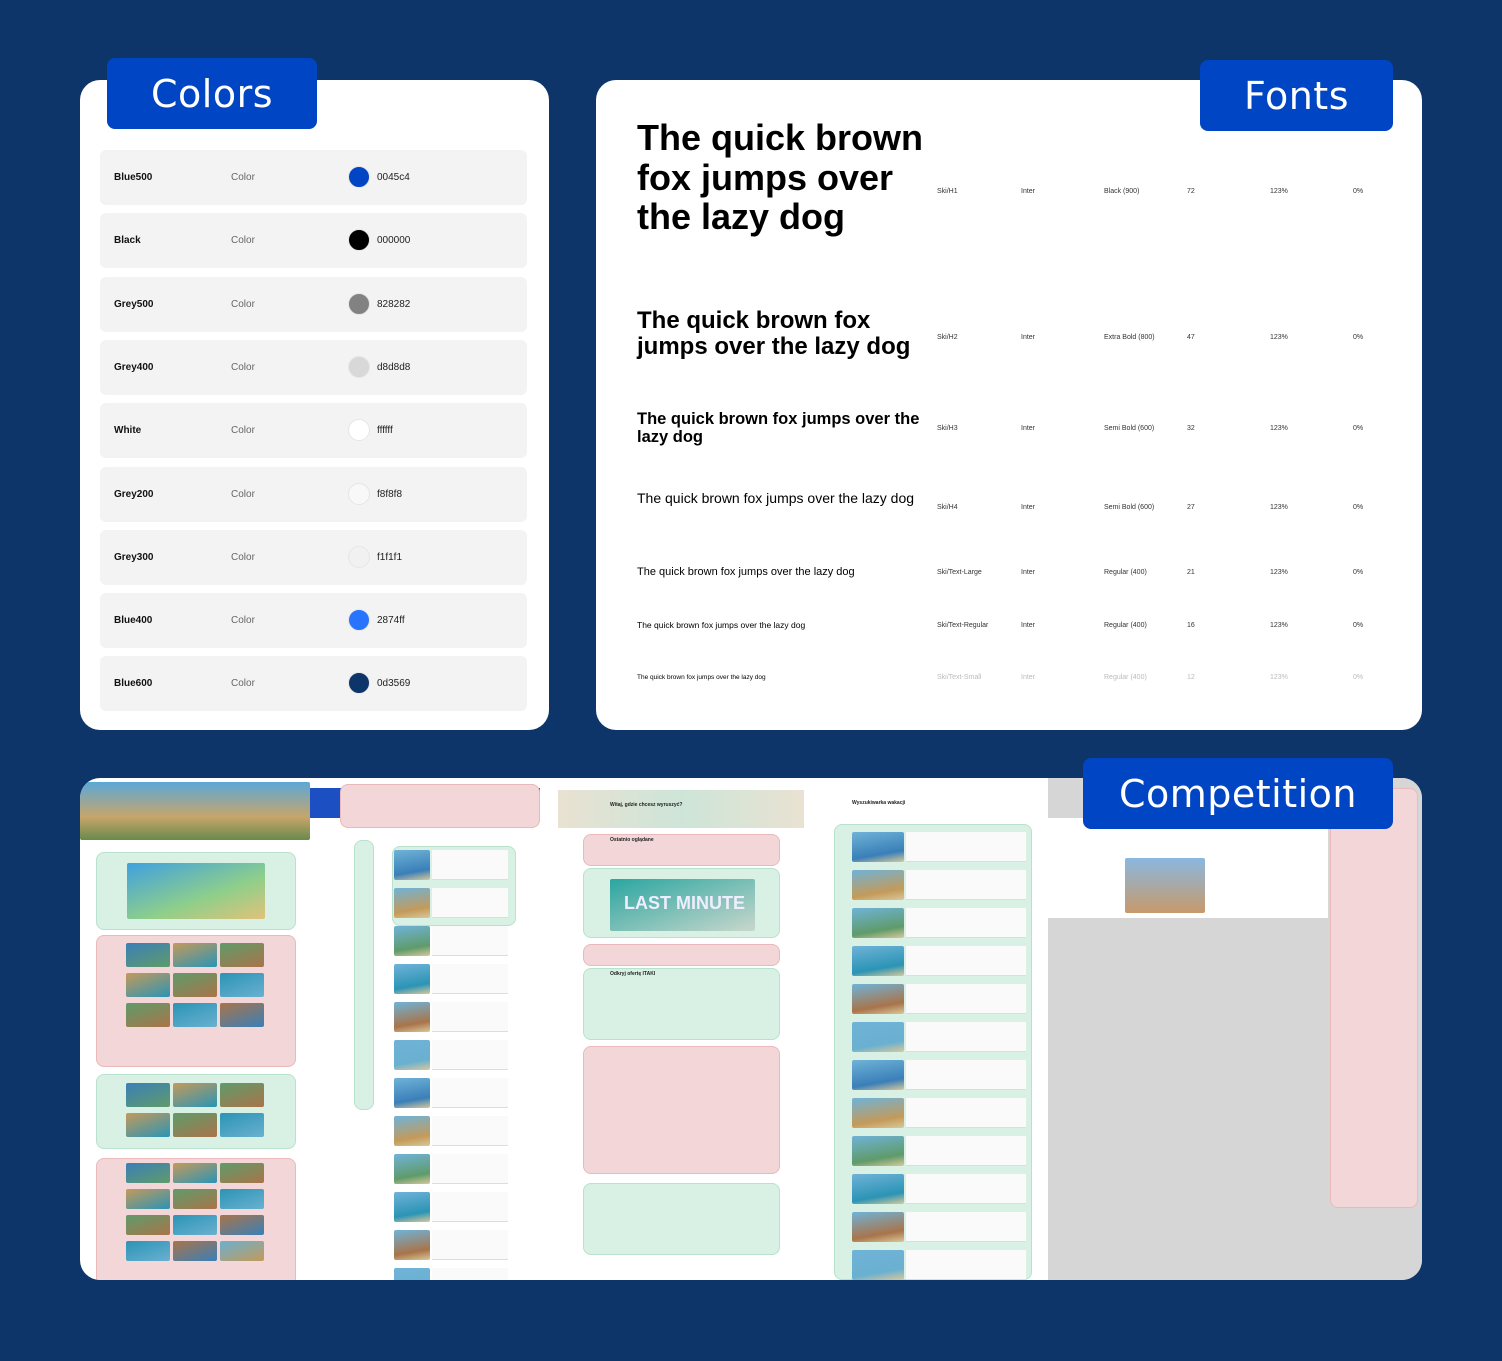 Image resolution: width=1502 pixels, height=1361 pixels. I want to click on color-hex: 0d3569, so click(394, 684).